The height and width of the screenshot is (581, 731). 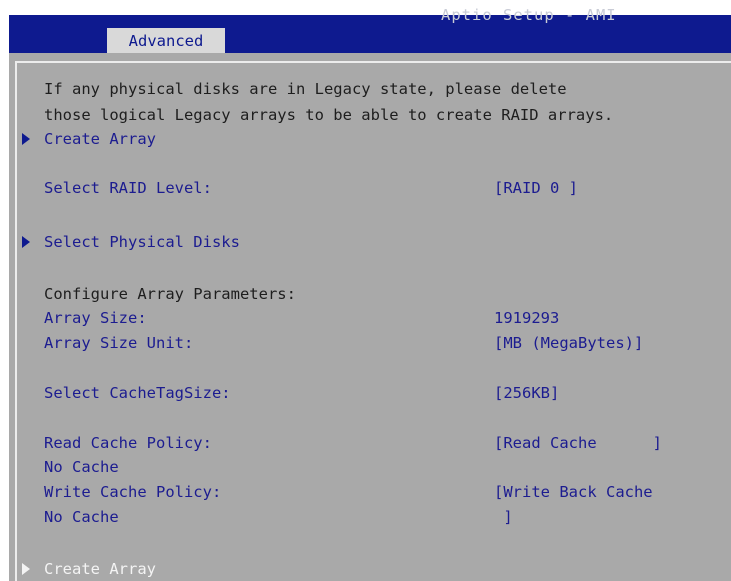 What do you see at coordinates (370, 29) in the screenshot?
I see `header-bar: Aptio Setup - AMI Advanced` at bounding box center [370, 29].